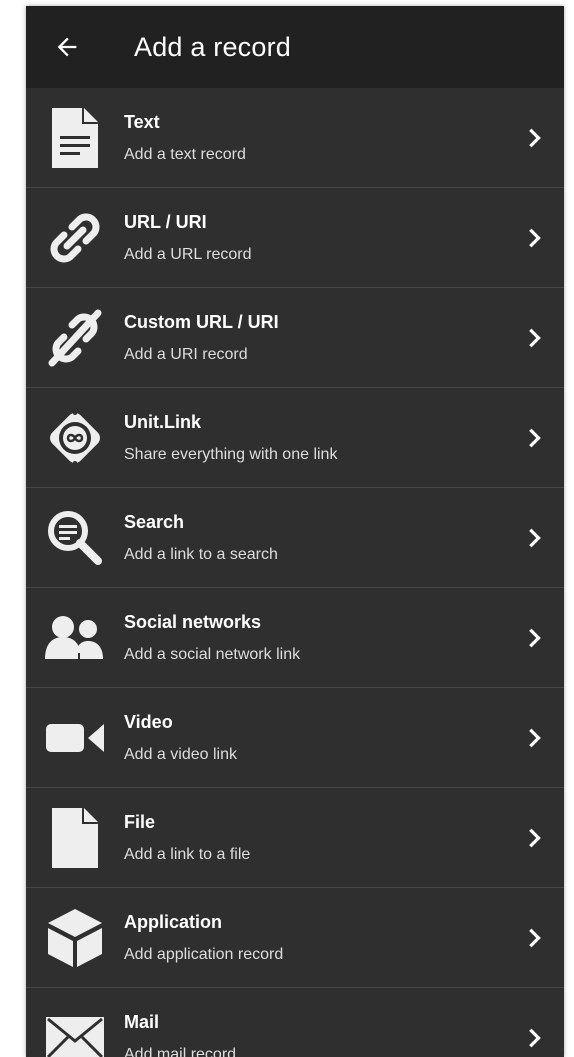 The width and height of the screenshot is (574, 1057). I want to click on record-subtitle: Add a link to a search, so click(201, 554).